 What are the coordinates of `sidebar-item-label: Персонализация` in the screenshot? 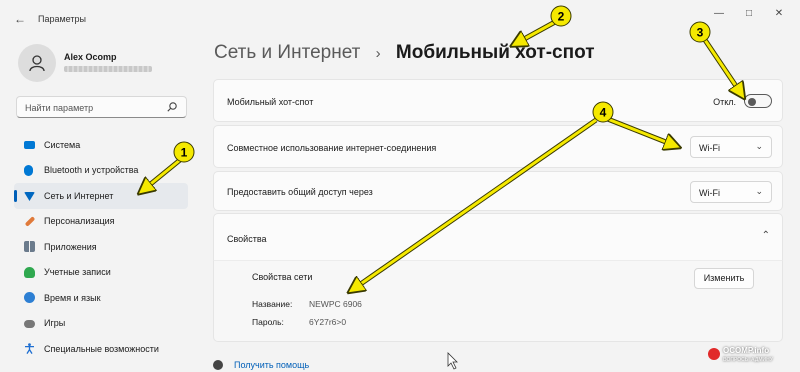 It's located at (79, 221).